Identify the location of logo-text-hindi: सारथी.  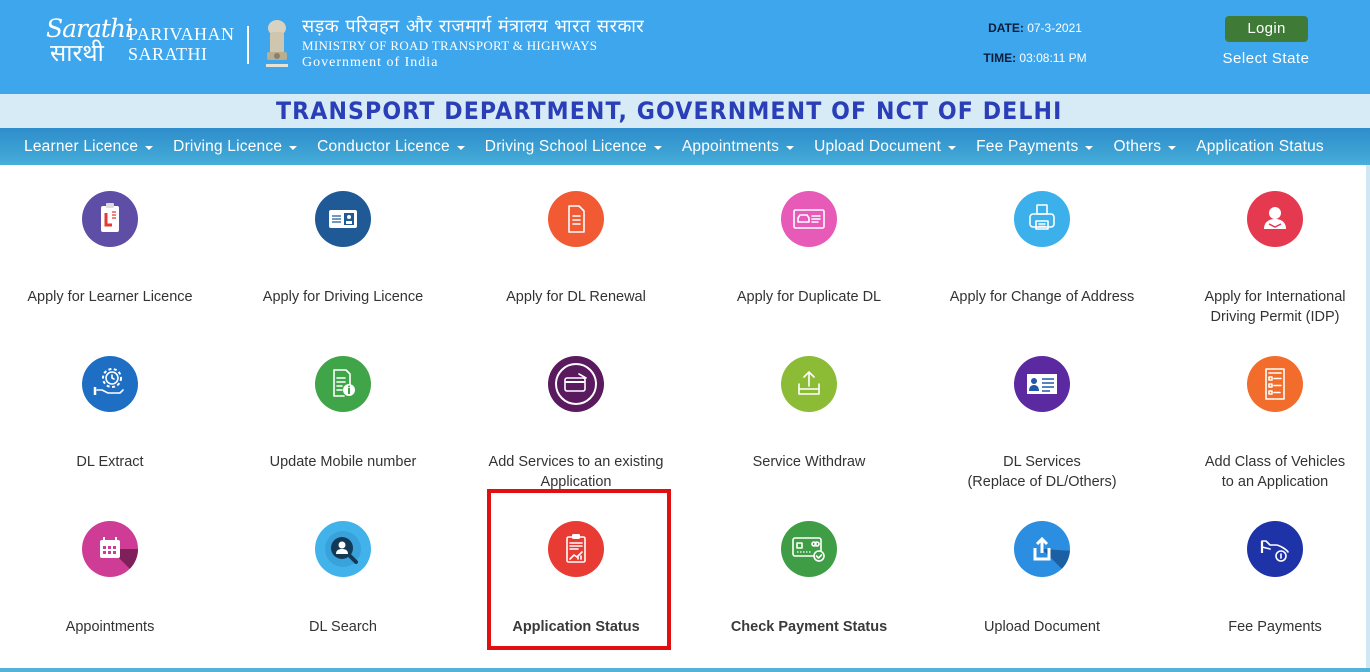
(77, 53).